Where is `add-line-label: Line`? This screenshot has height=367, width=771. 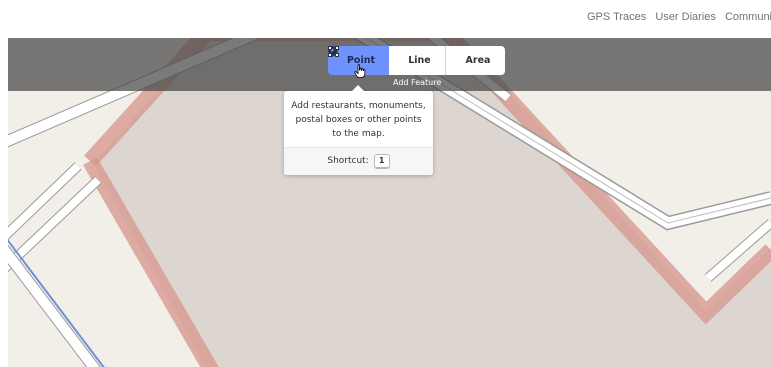 add-line-label: Line is located at coordinates (419, 60).